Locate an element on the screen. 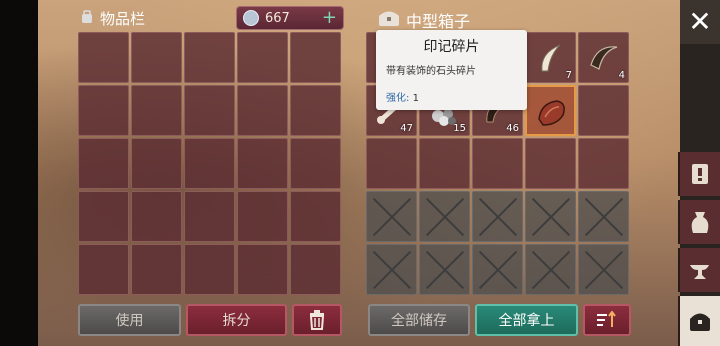  store-all-button-label: 全部储存 is located at coordinates (419, 321).